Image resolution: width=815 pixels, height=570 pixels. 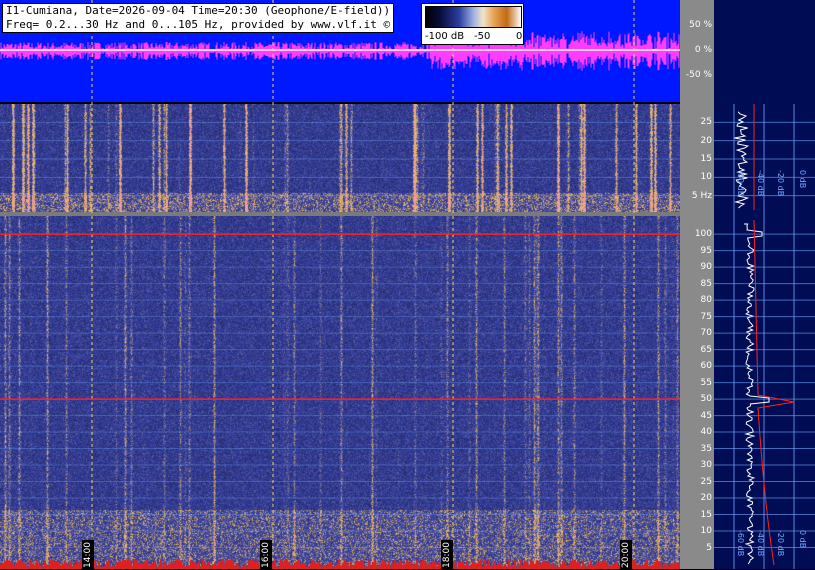 What do you see at coordinates (740, 543) in the screenshot?
I see `side-db-label-high: -60 dB` at bounding box center [740, 543].